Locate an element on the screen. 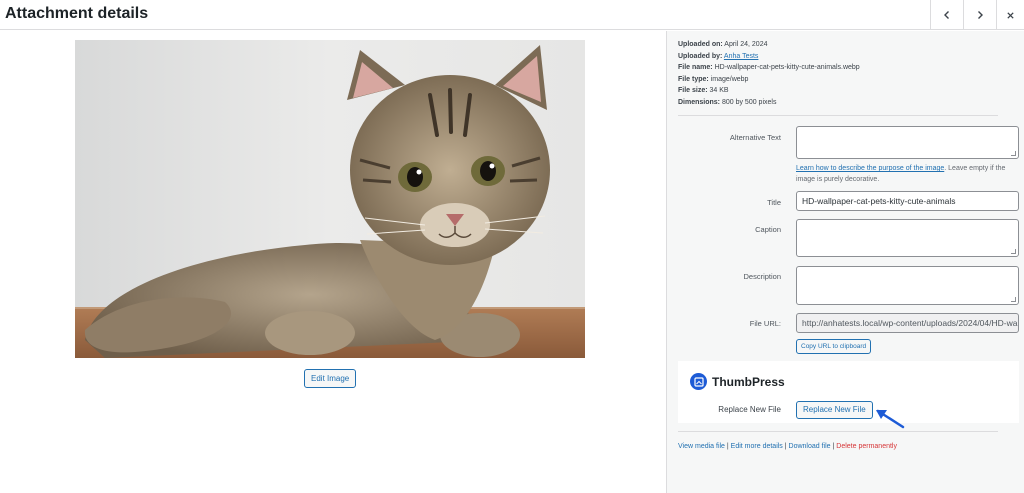 This screenshot has height=493, width=1024. uploaded-by-row: Uploaded by: Anha Tests is located at coordinates (769, 57).